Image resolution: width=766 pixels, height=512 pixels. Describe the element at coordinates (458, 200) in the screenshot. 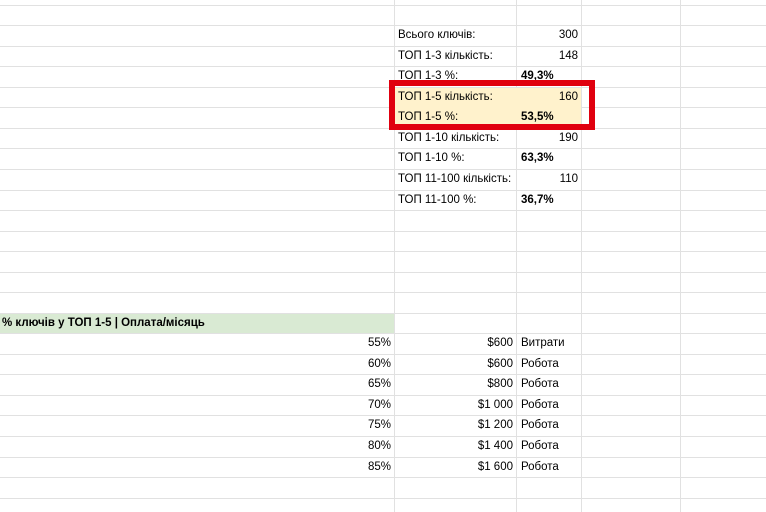

I see `summary-label: ТОП 11-100 %:` at that location.